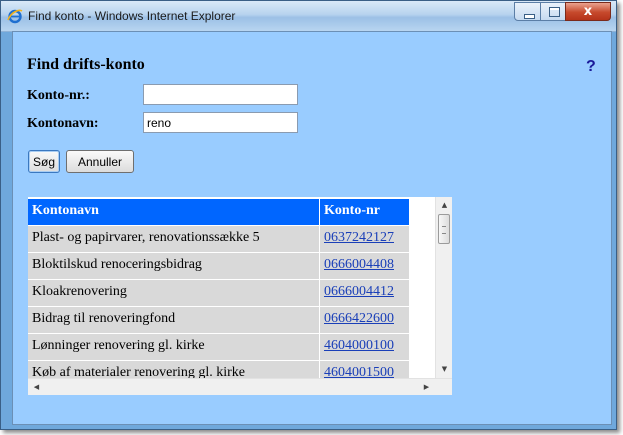 Image resolution: width=623 pixels, height=435 pixels. I want to click on help-link: ?, so click(591, 67).